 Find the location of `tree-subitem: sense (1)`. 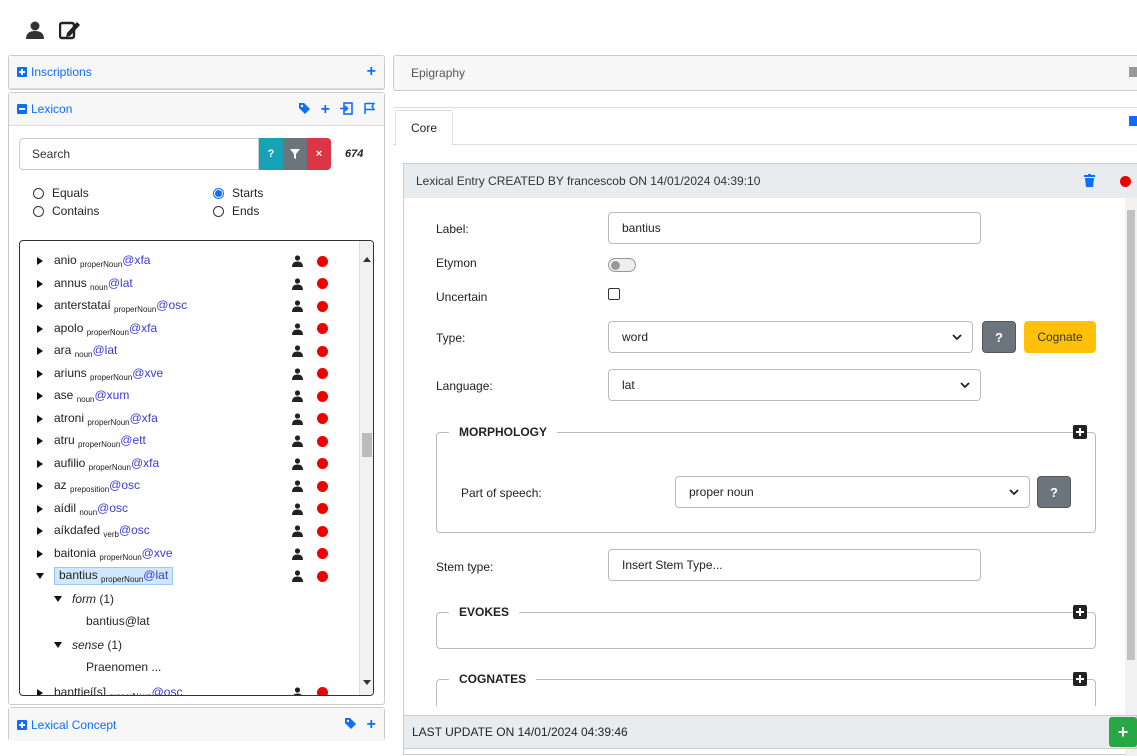

tree-subitem: sense (1) is located at coordinates (88, 645).